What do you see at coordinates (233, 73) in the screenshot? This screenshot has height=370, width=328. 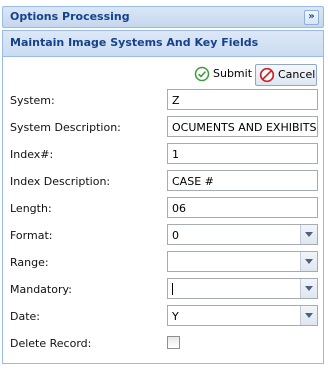 I see `submit-label: Submit` at bounding box center [233, 73].